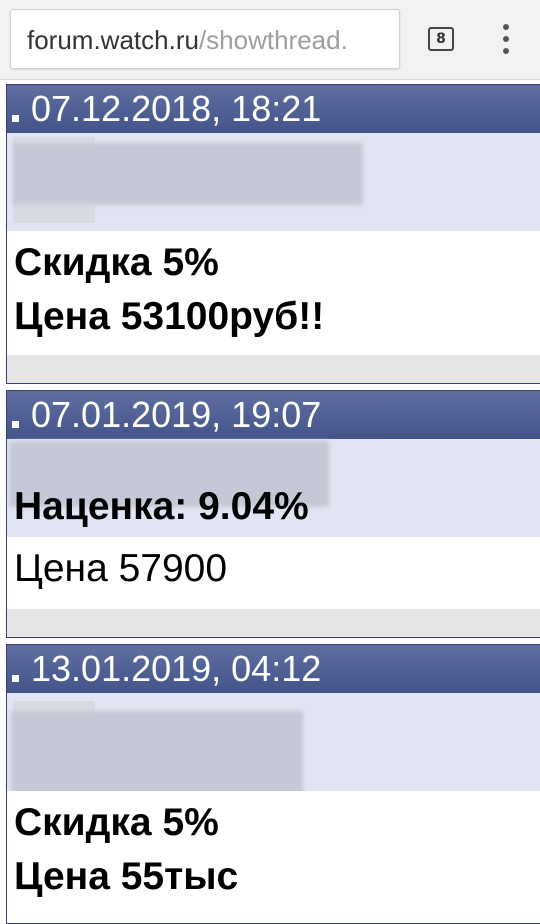 This screenshot has height=924, width=540. Describe the element at coordinates (169, 316) in the screenshot. I see `message-line: Цена 53100руб!!` at that location.